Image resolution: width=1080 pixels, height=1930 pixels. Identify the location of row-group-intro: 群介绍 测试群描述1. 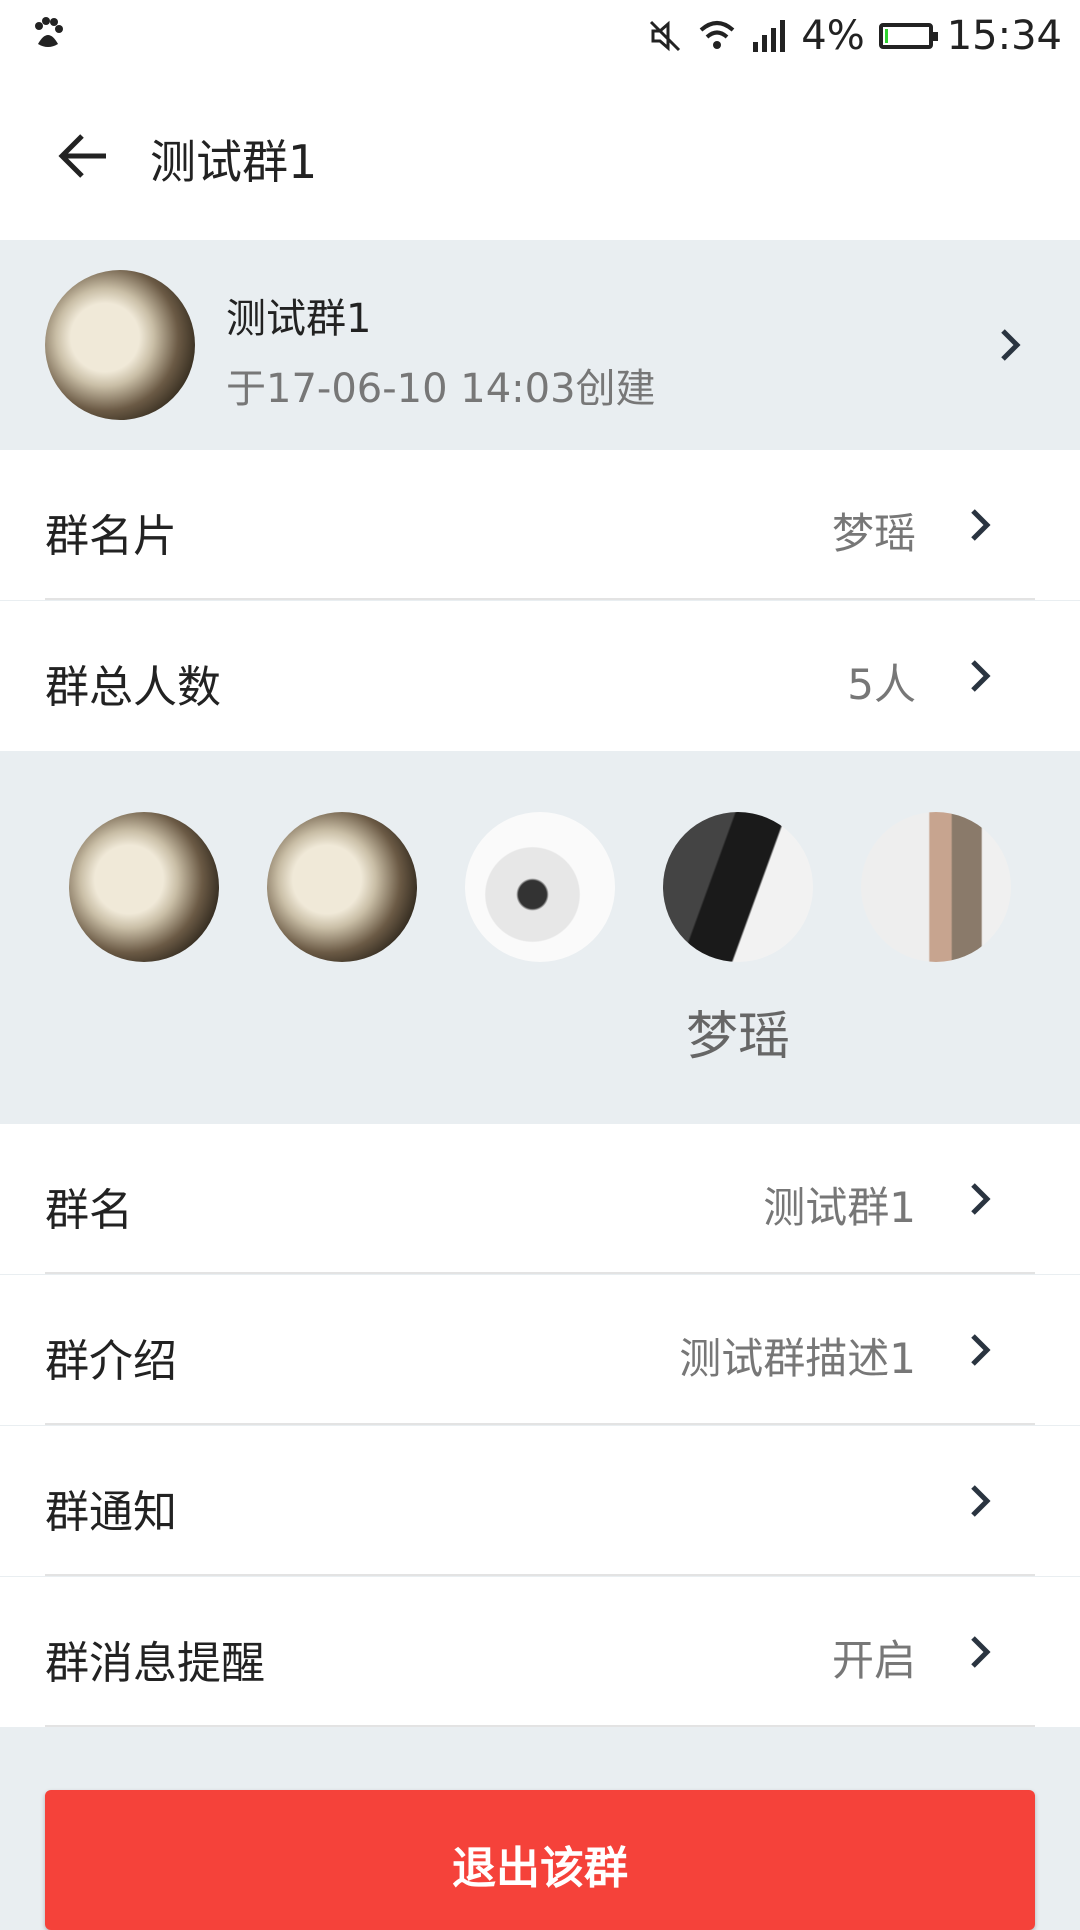
(540, 1350).